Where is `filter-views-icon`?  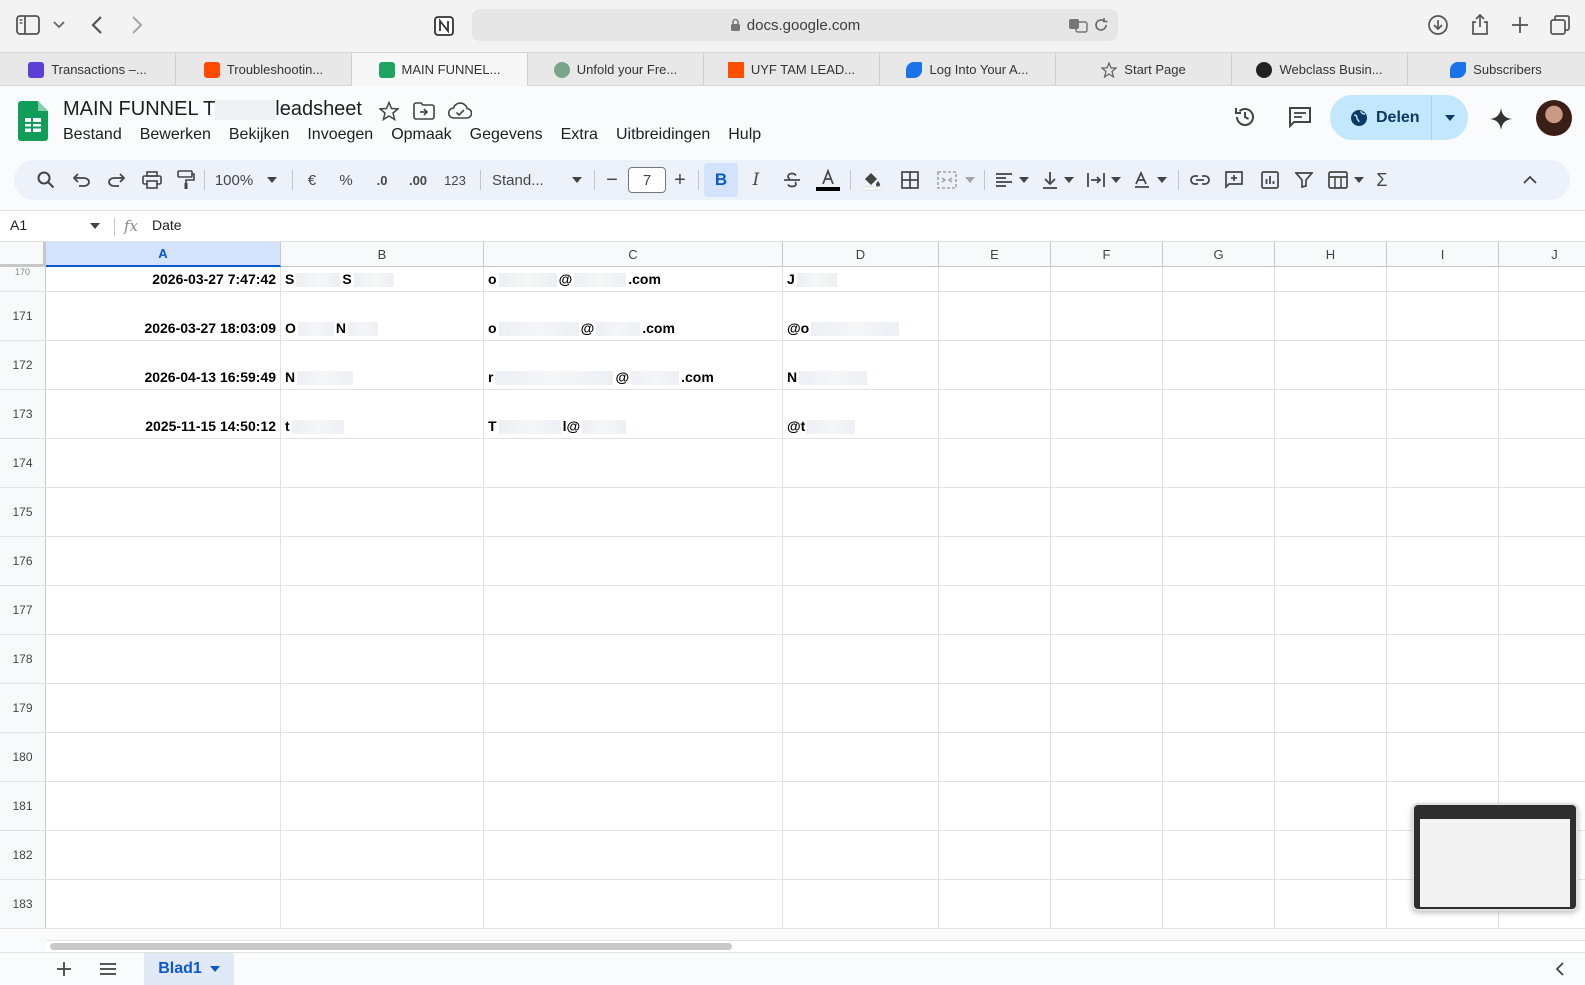 filter-views-icon is located at coordinates (1346, 180).